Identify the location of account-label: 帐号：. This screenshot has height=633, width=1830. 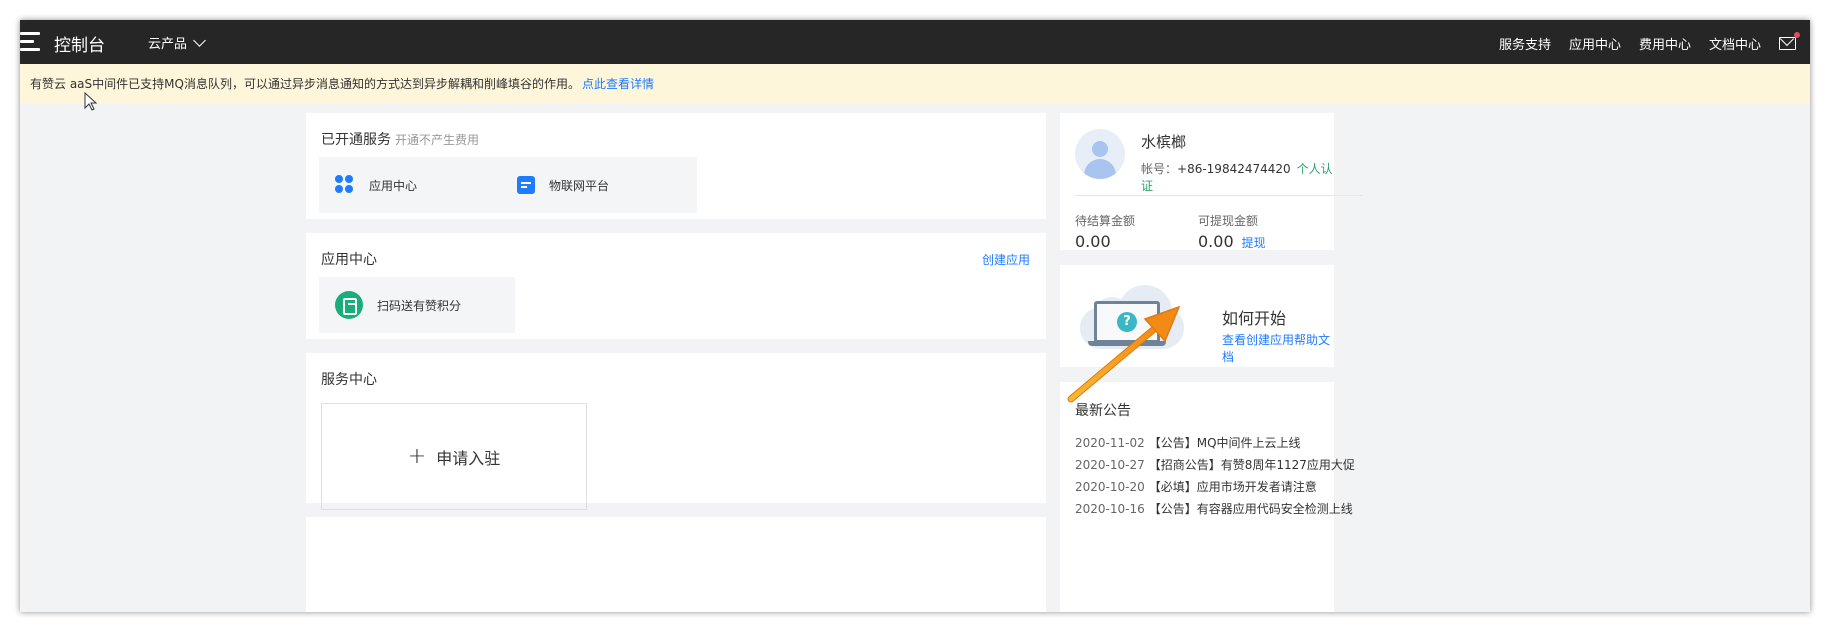
(1159, 169).